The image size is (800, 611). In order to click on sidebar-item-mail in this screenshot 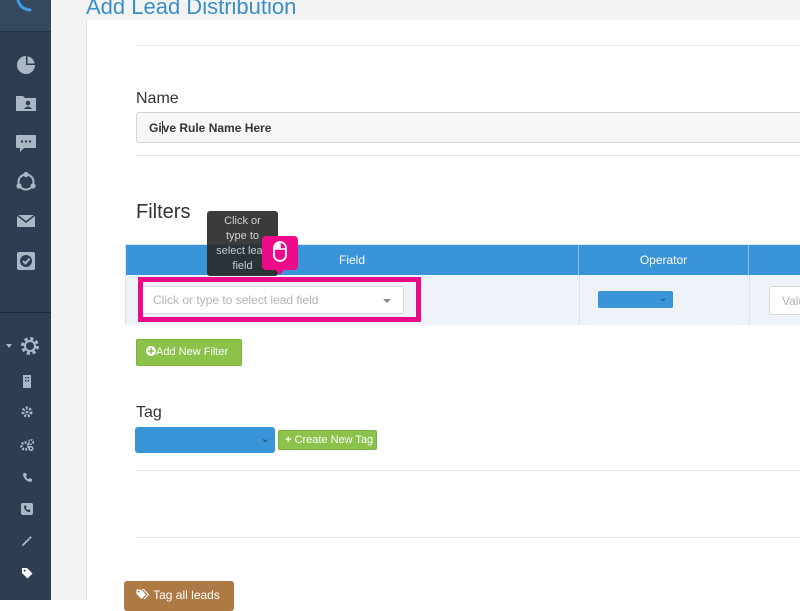, I will do `click(26, 221)`.